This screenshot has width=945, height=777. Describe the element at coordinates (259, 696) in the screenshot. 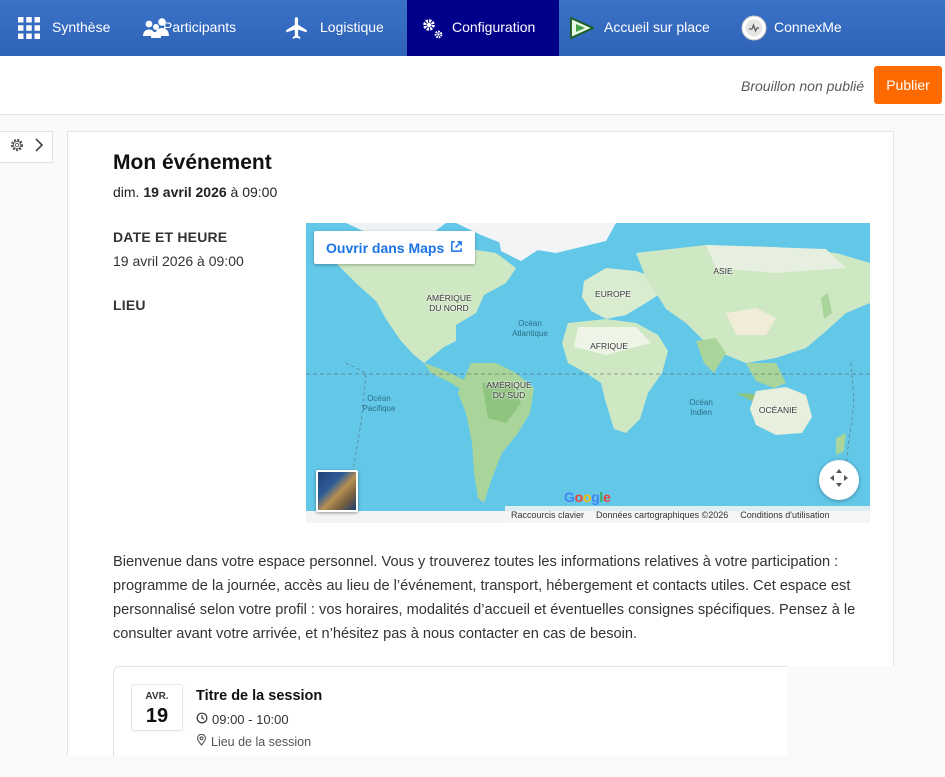

I see `session-title: Titre de la session` at that location.